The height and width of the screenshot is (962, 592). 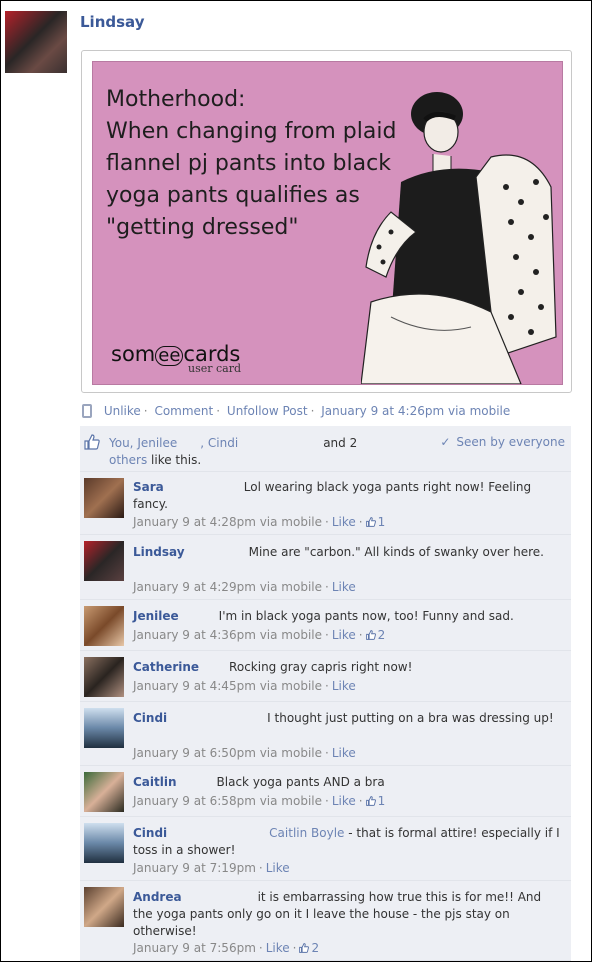 I want to click on mention-link: Caitlin Boyle, so click(x=306, y=833).